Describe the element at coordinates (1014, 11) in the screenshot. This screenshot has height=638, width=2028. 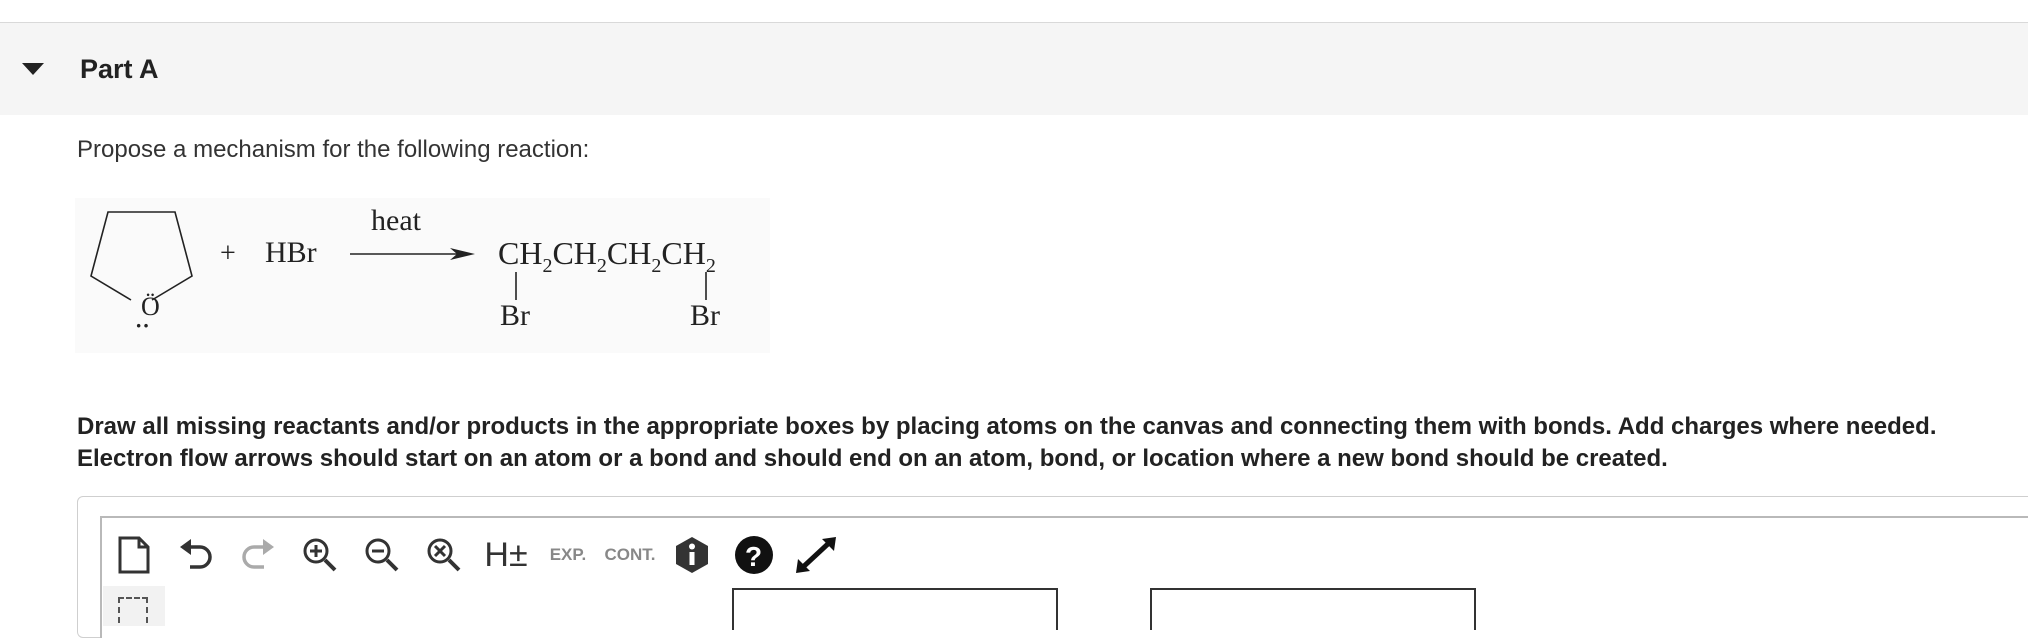
I see `top-divider` at that location.